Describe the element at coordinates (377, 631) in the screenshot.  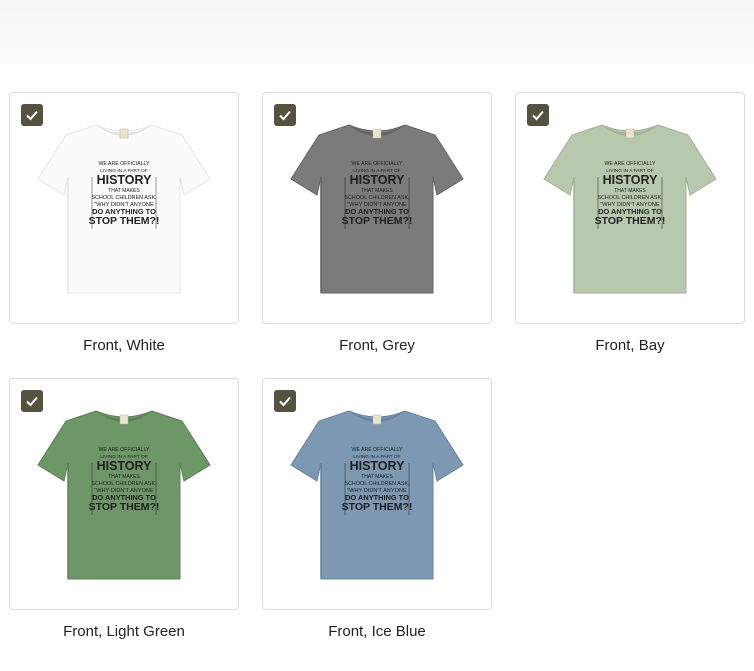
I see `variant-caption: Front, Ice Blue` at that location.